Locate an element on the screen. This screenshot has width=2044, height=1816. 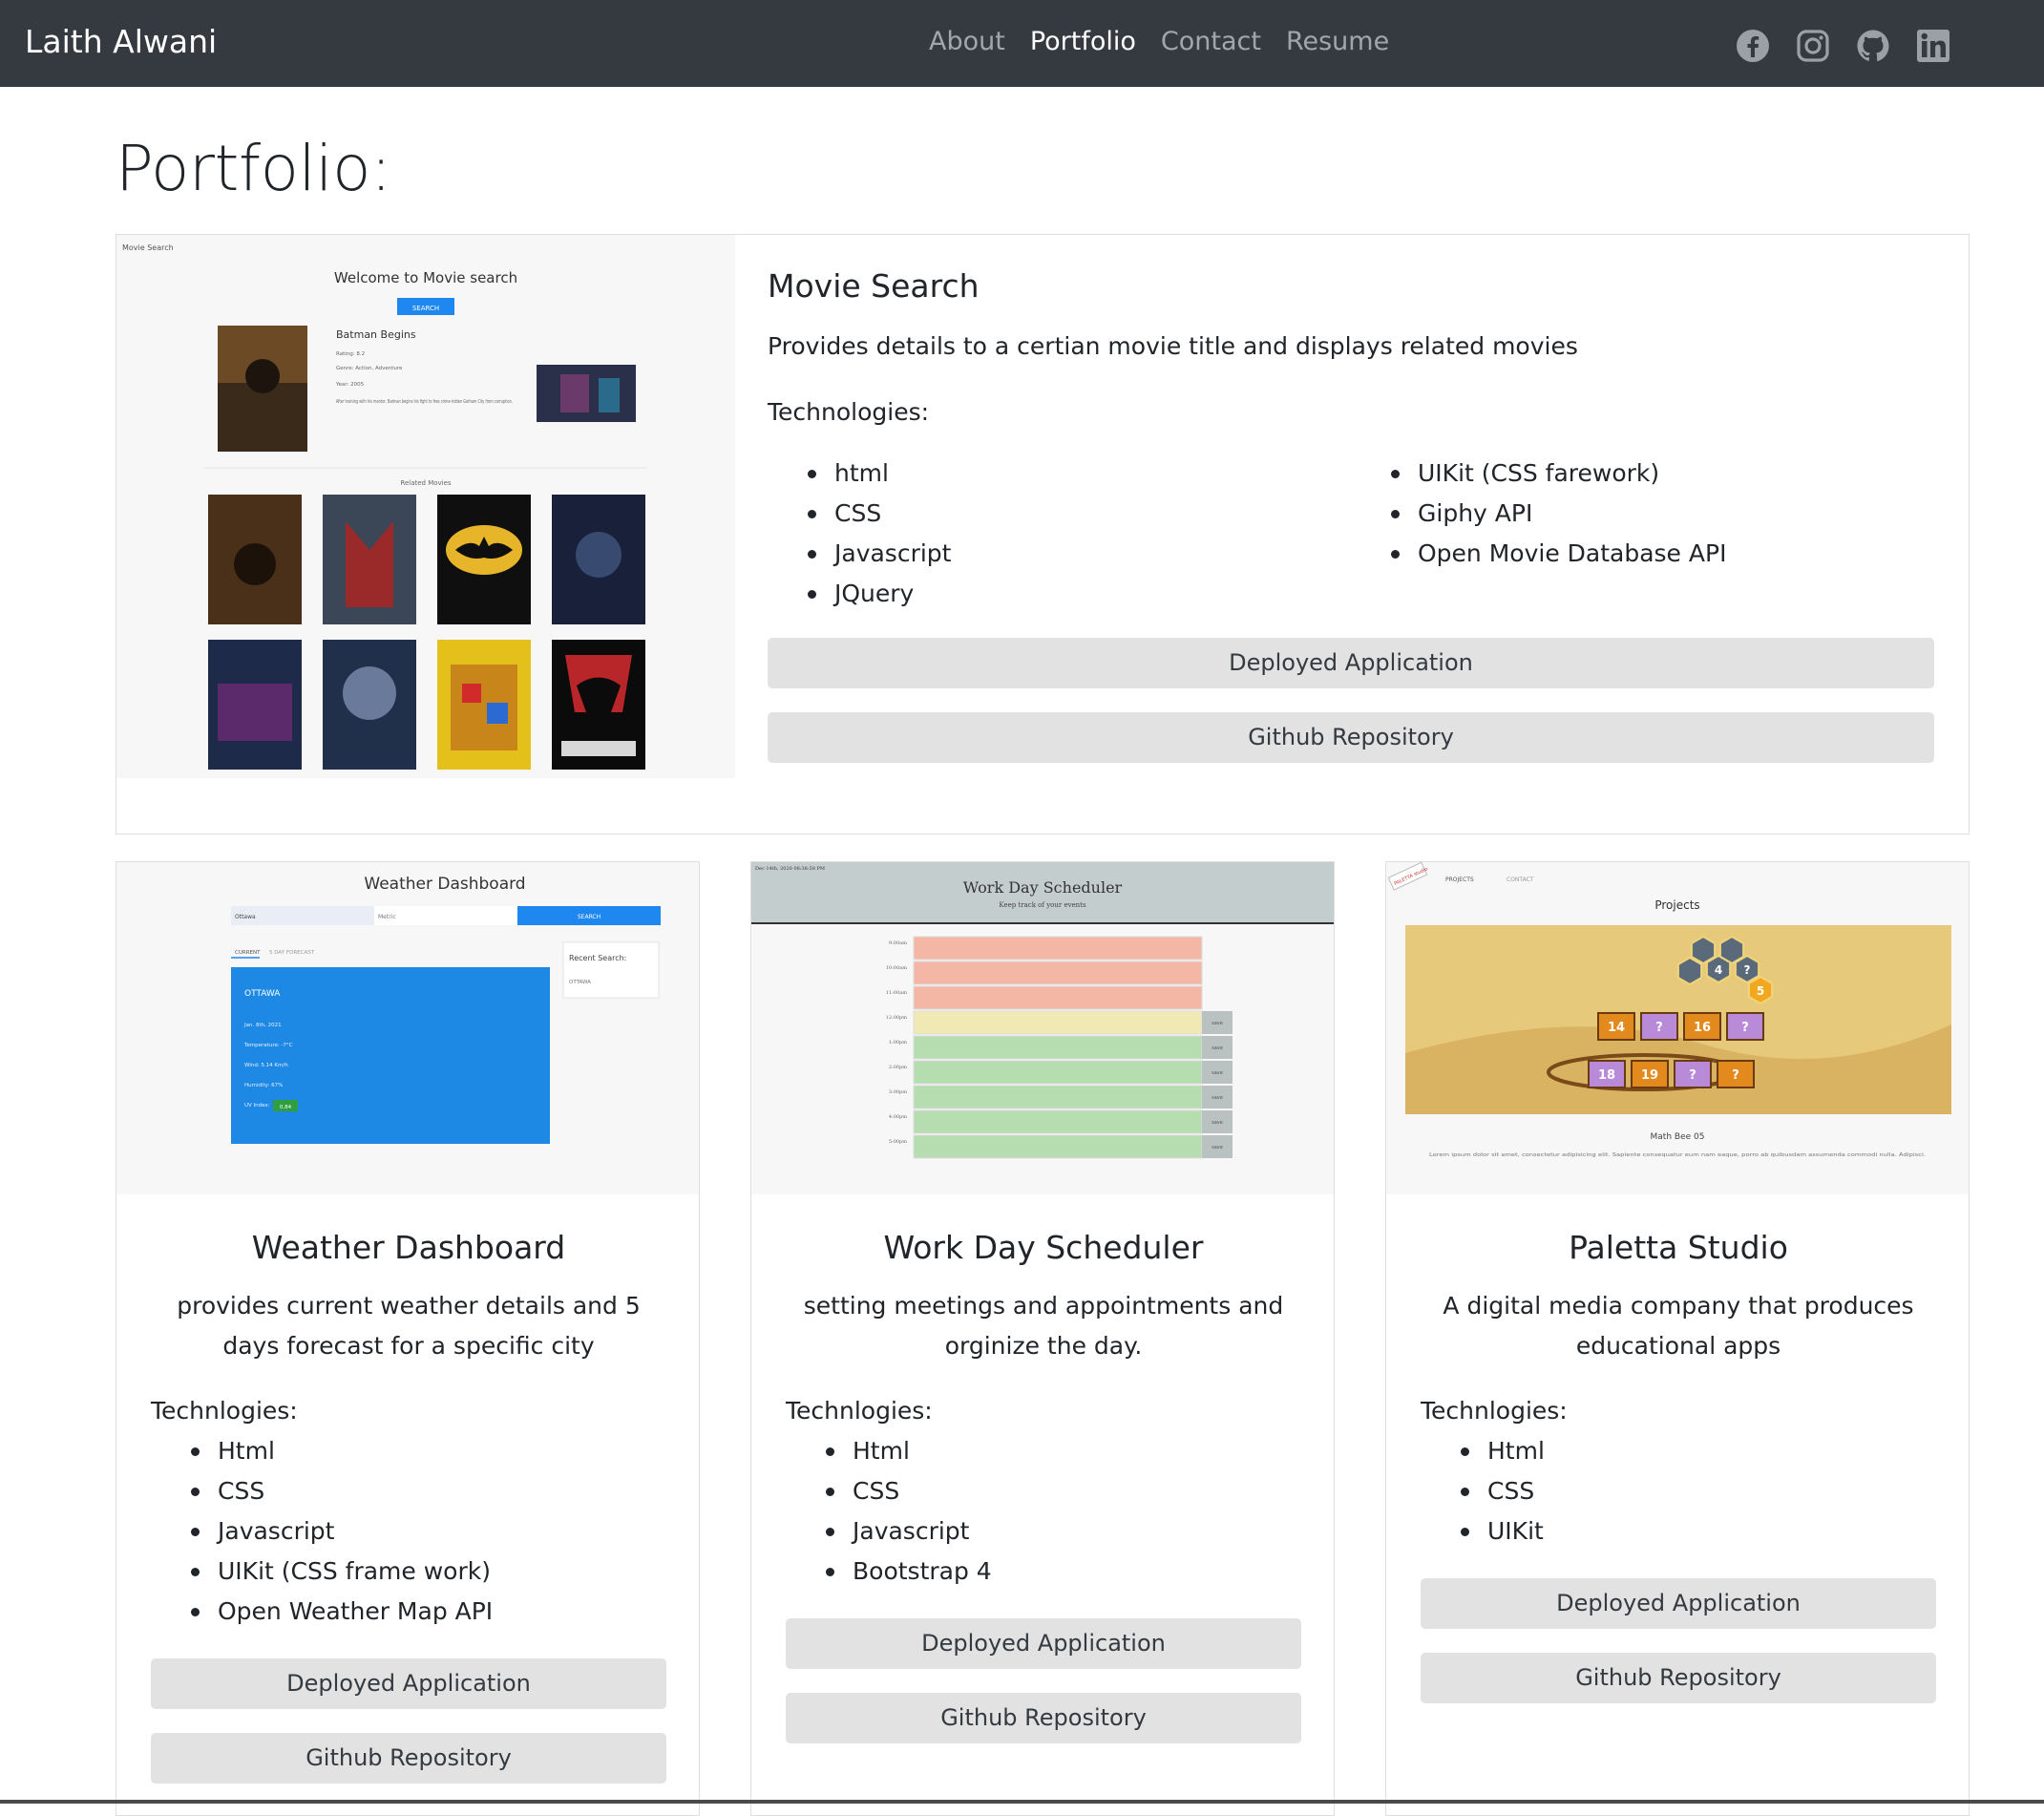
ms-search-button-label: SEARCH is located at coordinates (425, 308).